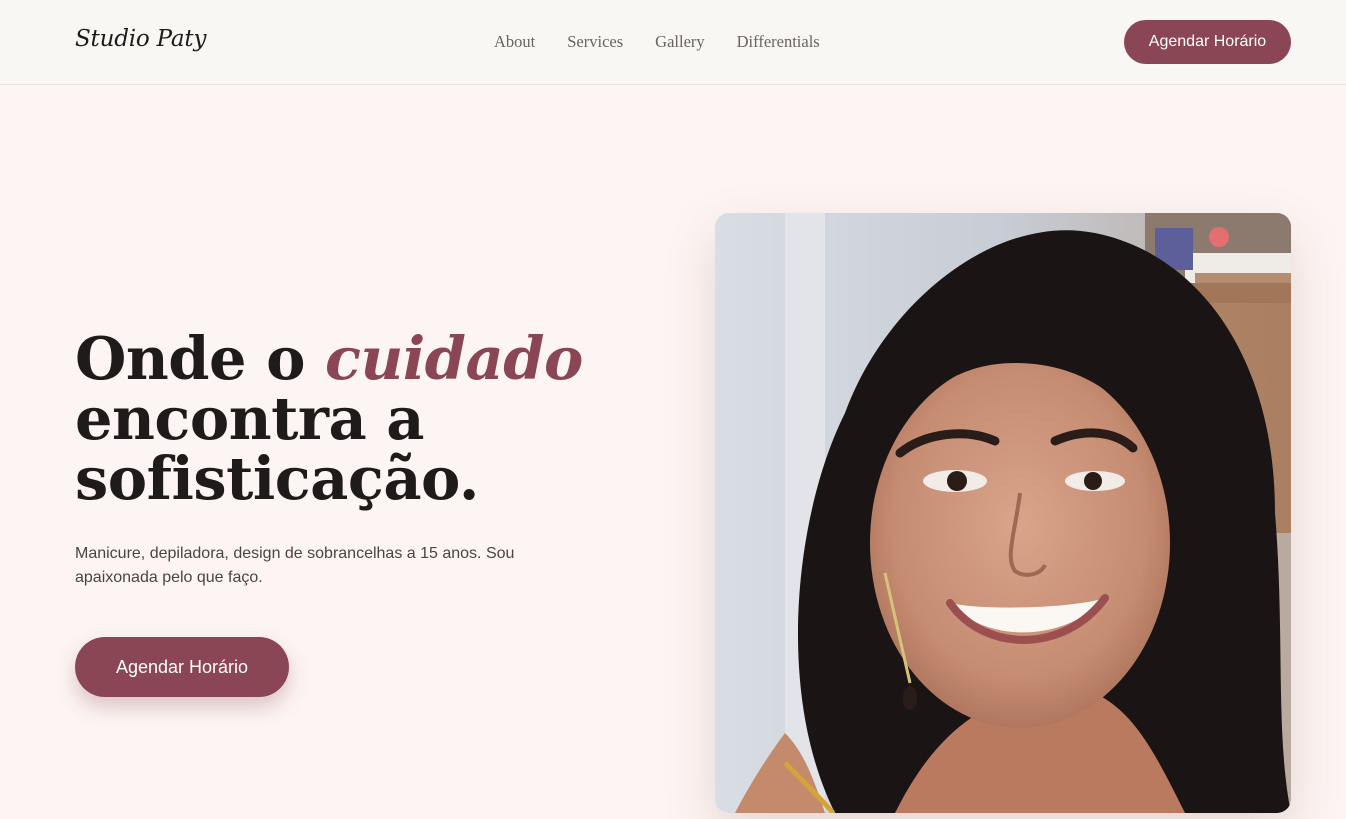  What do you see at coordinates (454, 358) in the screenshot?
I see `hero-title-accent: cuidado` at bounding box center [454, 358].